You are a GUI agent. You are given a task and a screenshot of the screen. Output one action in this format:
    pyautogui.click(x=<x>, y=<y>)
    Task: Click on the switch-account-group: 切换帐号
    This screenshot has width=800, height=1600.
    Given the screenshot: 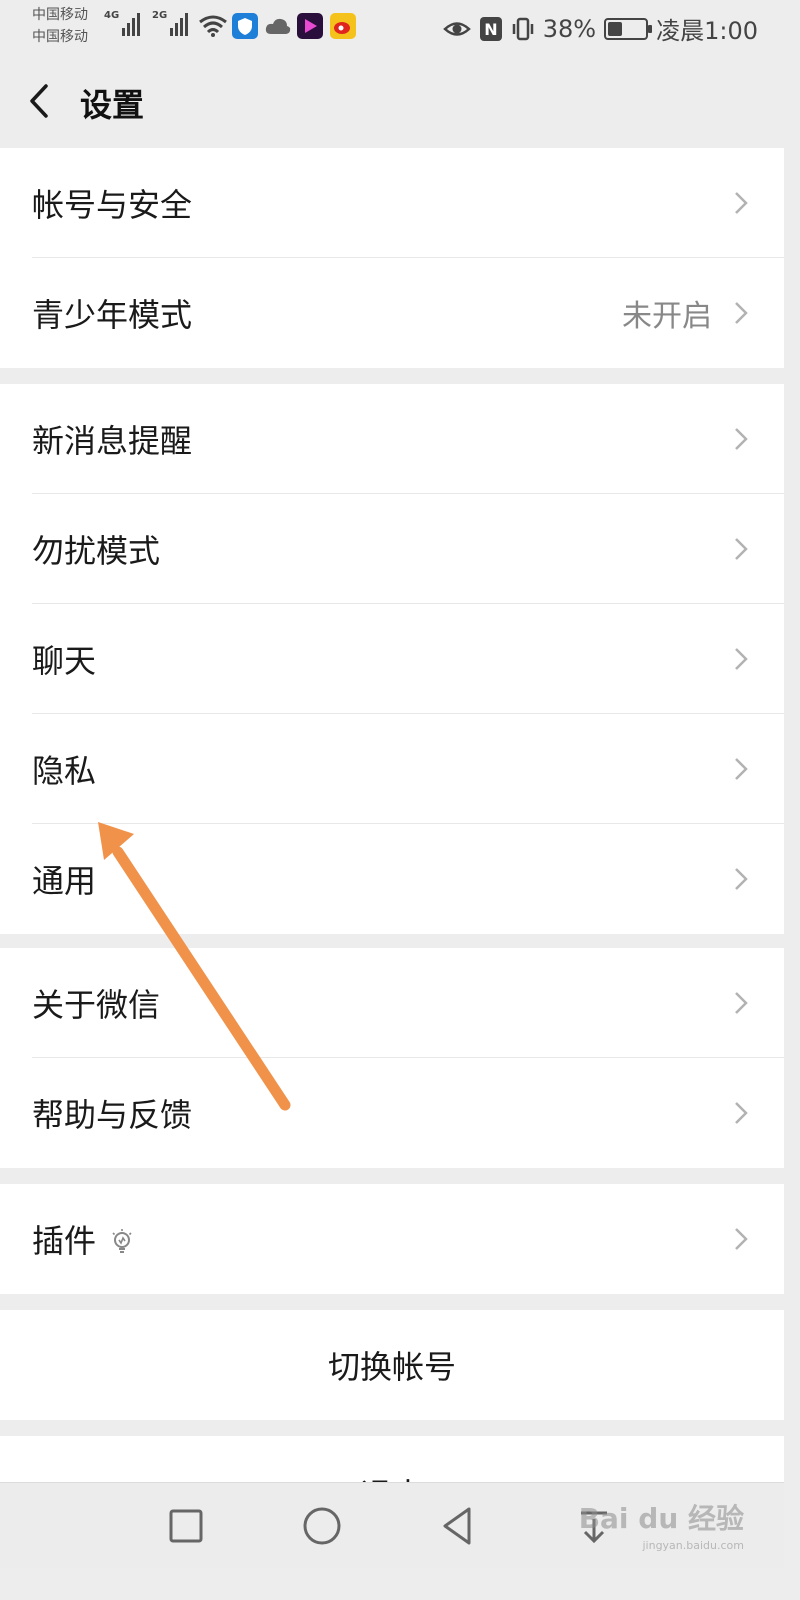 What is the action you would take?
    pyautogui.click(x=392, y=1365)
    